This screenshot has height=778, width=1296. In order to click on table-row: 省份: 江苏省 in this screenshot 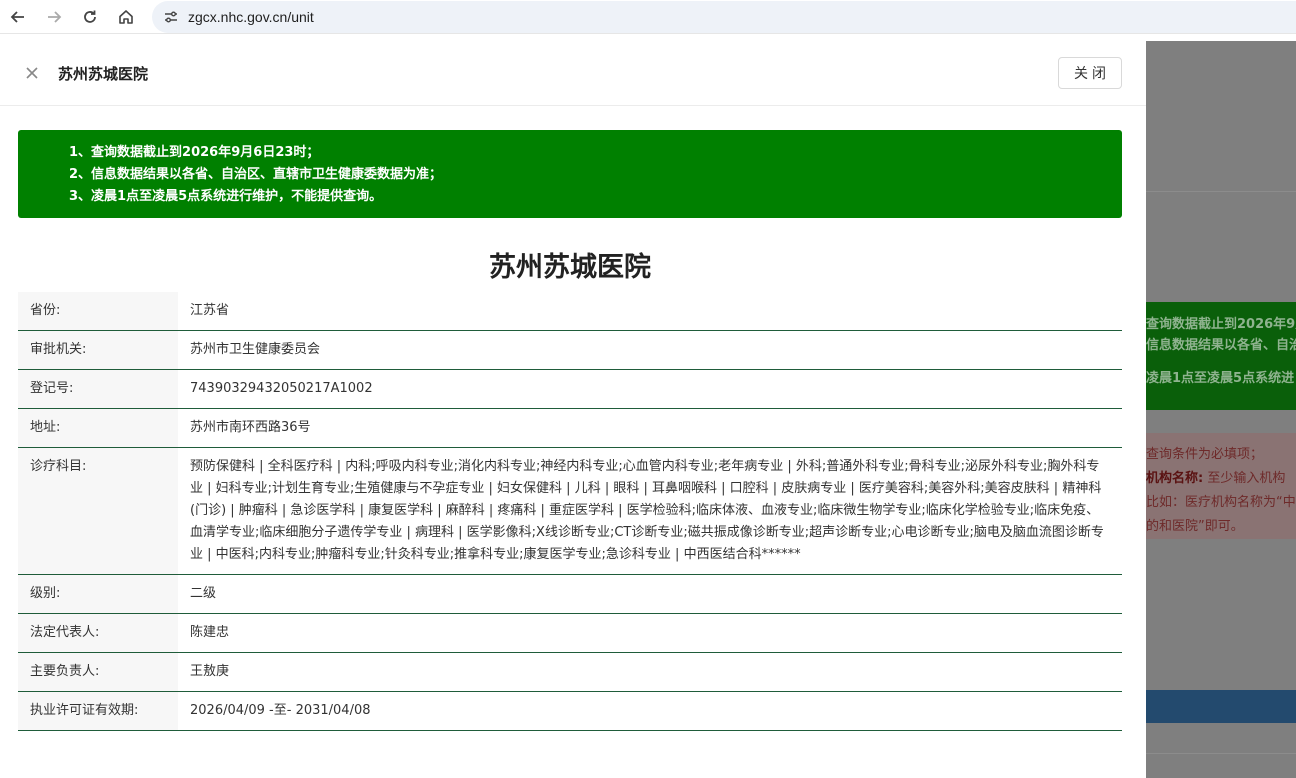, I will do `click(570, 311)`.